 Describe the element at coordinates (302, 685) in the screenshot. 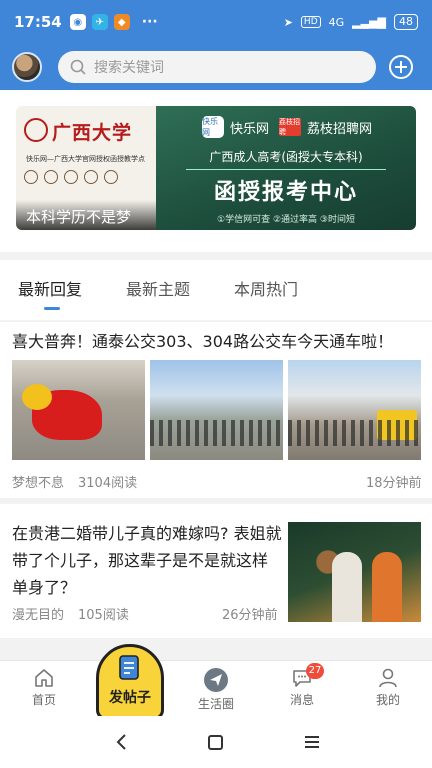

I see `nav-messages: 27 消息` at that location.